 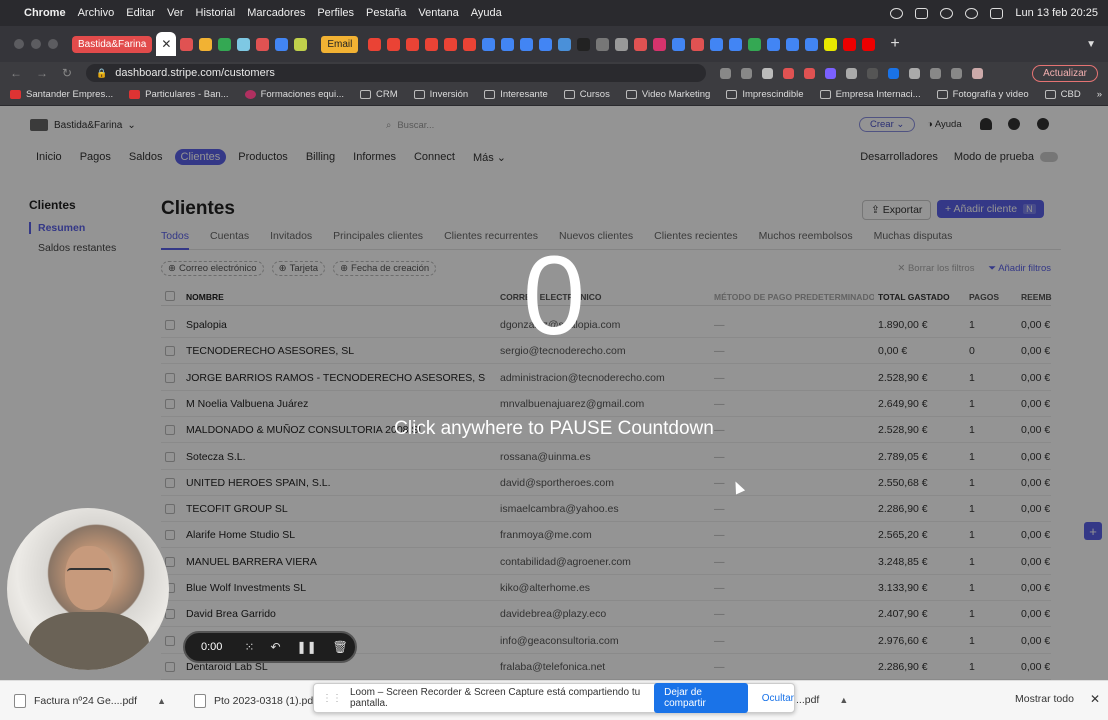 I want to click on active-tab-close-icon: ✕, so click(x=166, y=44).